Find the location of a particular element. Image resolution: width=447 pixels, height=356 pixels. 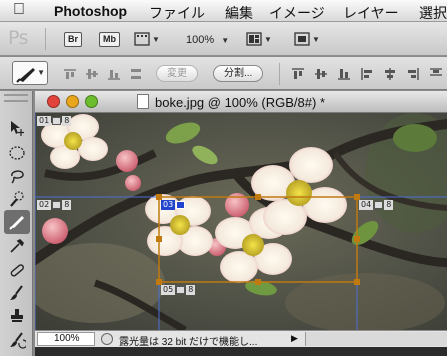

stamp-icon is located at coordinates (17, 315).